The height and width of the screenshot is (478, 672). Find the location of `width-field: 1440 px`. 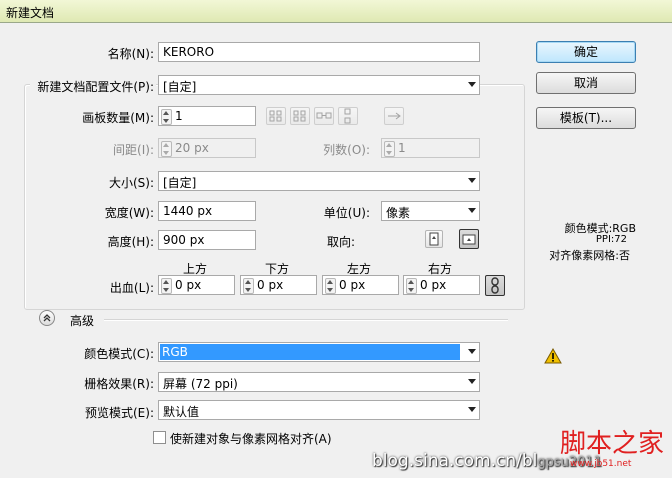

width-field: 1440 px is located at coordinates (207, 211).